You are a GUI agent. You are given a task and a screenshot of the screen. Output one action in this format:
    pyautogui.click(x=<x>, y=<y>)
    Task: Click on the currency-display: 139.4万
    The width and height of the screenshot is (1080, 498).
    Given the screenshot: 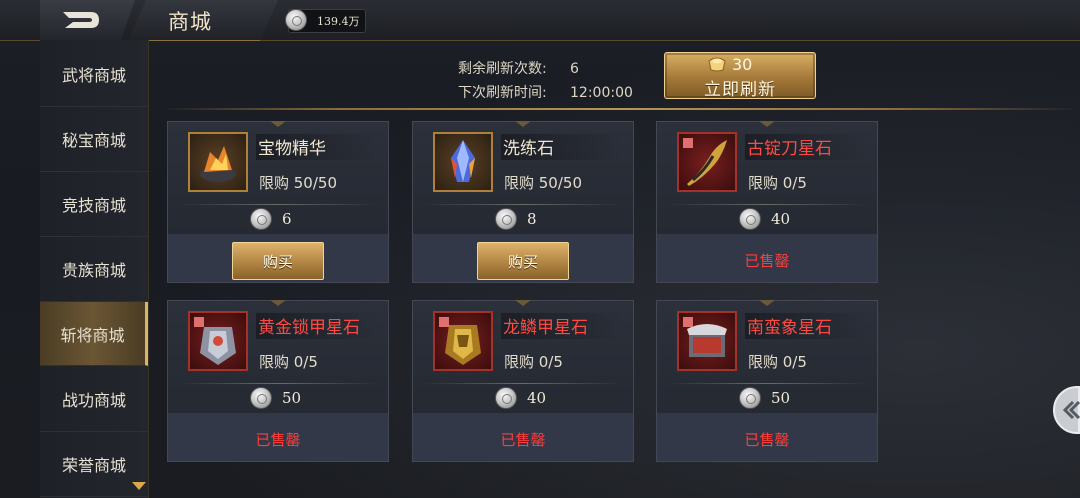 What is the action you would take?
    pyautogui.click(x=325, y=21)
    